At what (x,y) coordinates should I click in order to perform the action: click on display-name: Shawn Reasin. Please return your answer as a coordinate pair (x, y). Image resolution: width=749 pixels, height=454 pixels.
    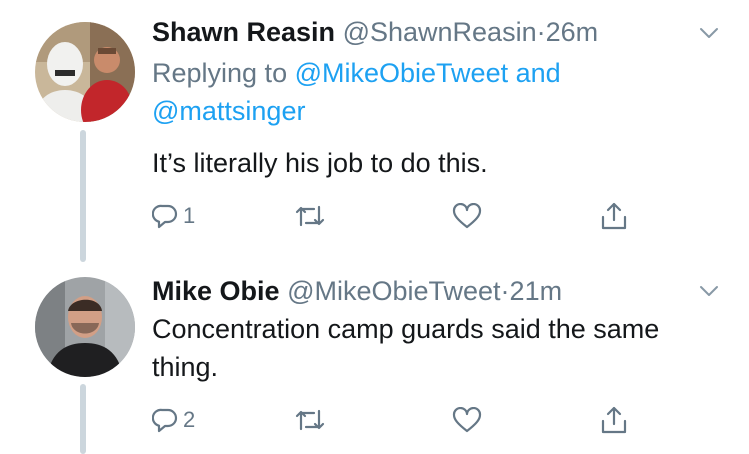
    Looking at the image, I should click on (243, 32).